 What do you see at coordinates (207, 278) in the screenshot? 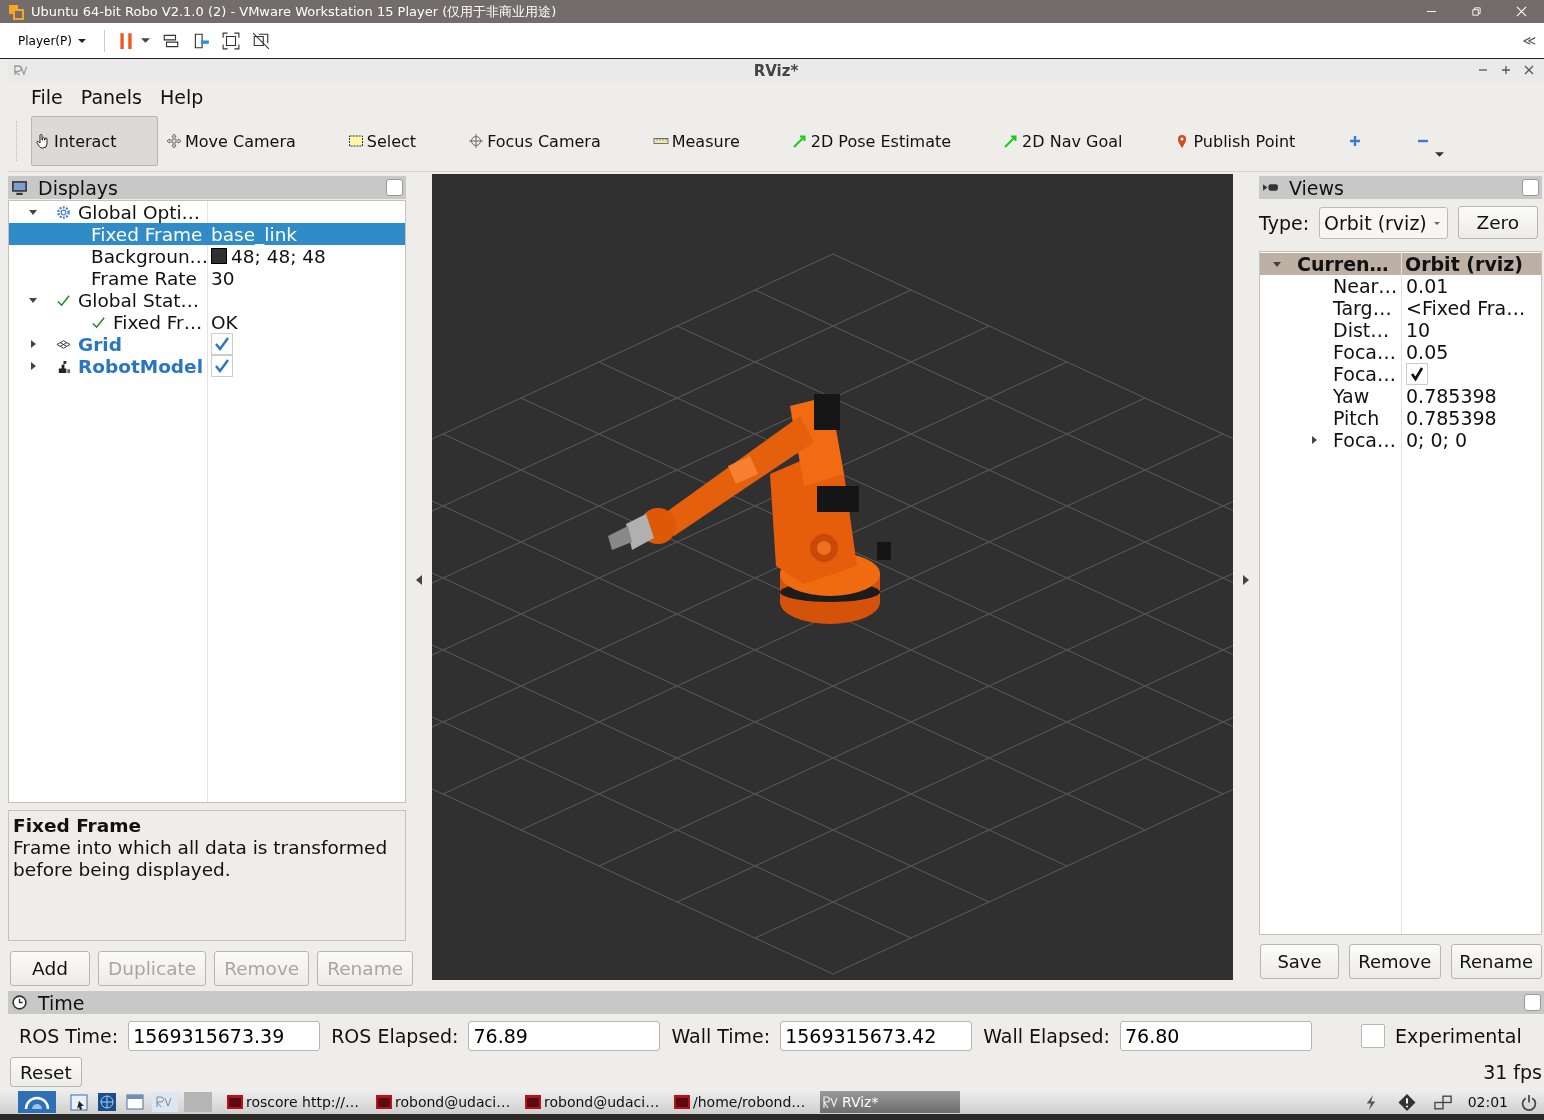
I see `tree-row: Frame Rate 30` at bounding box center [207, 278].